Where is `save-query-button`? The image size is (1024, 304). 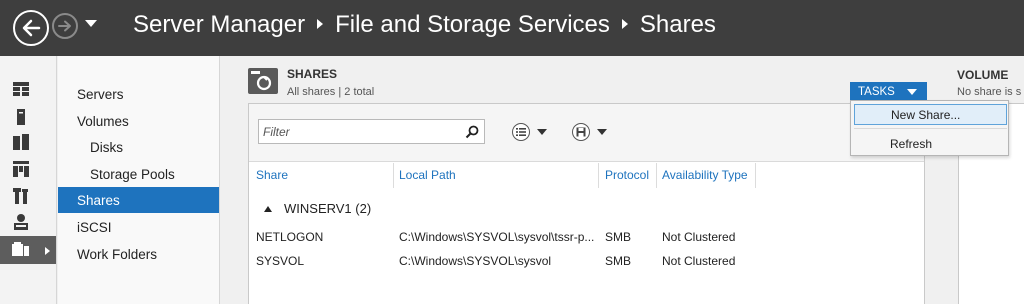
save-query-button is located at coordinates (592, 132).